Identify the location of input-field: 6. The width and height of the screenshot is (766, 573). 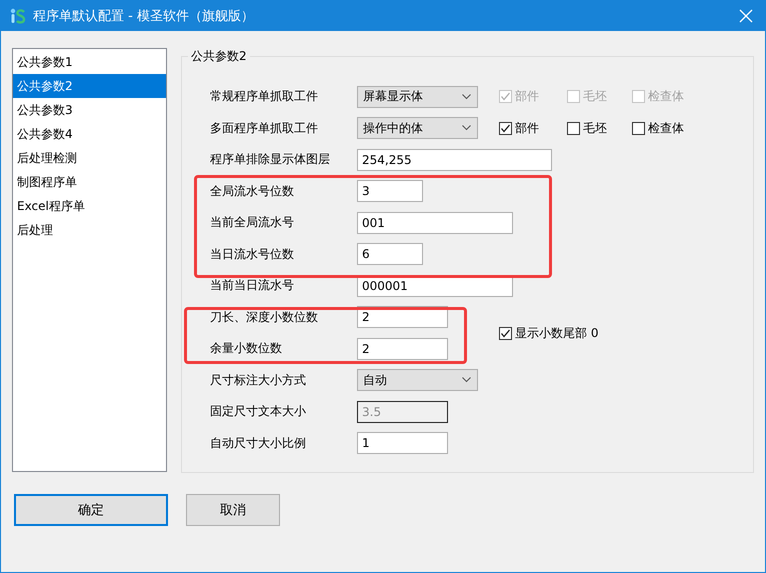
(390, 254).